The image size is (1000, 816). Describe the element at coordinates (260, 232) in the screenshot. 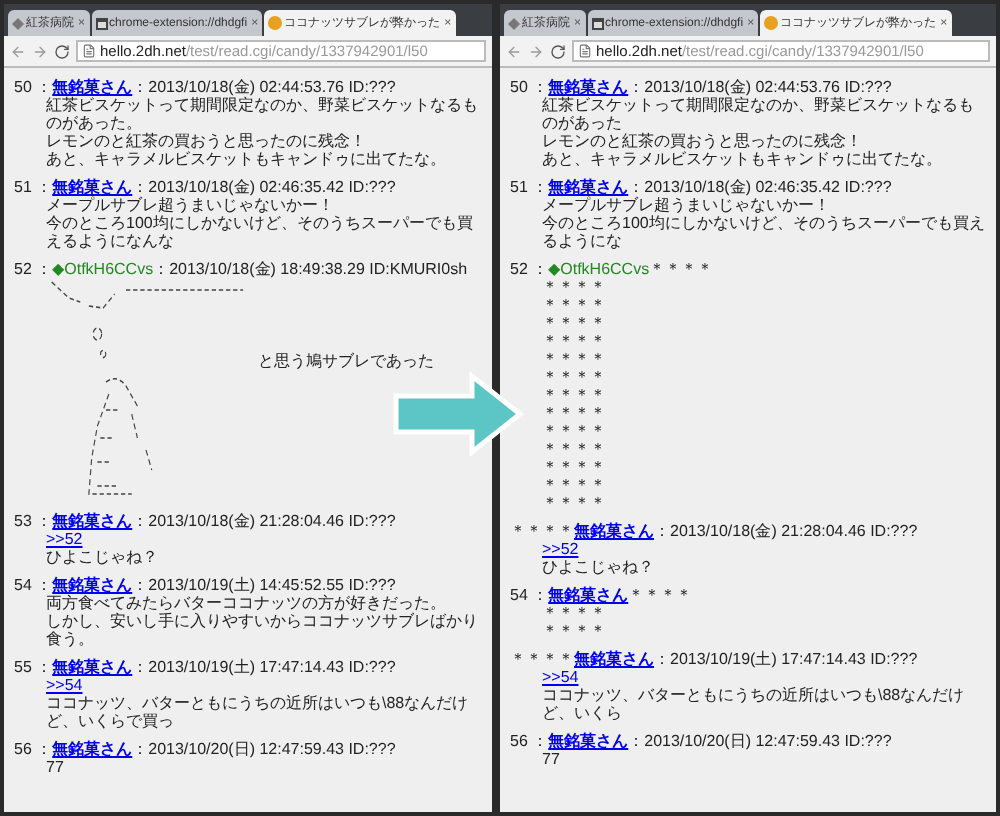

I see `post-text: 今のところ100均にしかないけど、そのうちスーパーでも買えるようになんな` at that location.